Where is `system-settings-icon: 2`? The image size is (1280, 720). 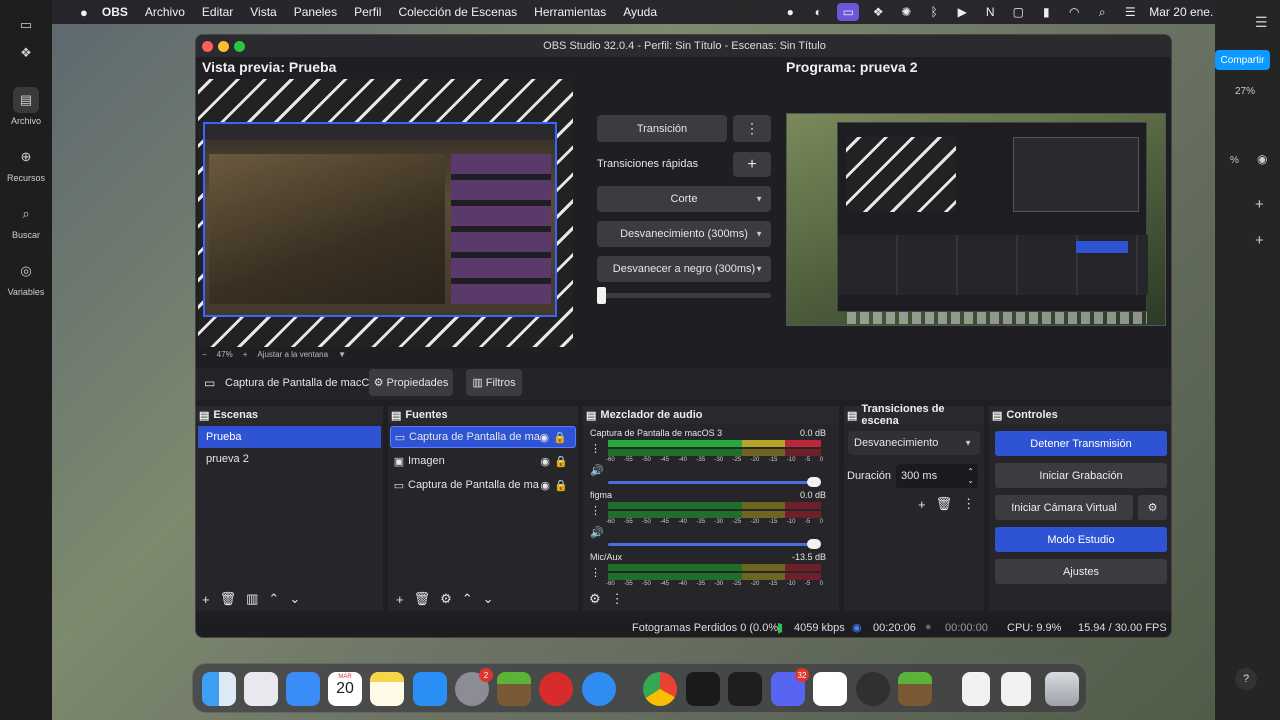
system-settings-icon: 2 is located at coordinates (474, 687).